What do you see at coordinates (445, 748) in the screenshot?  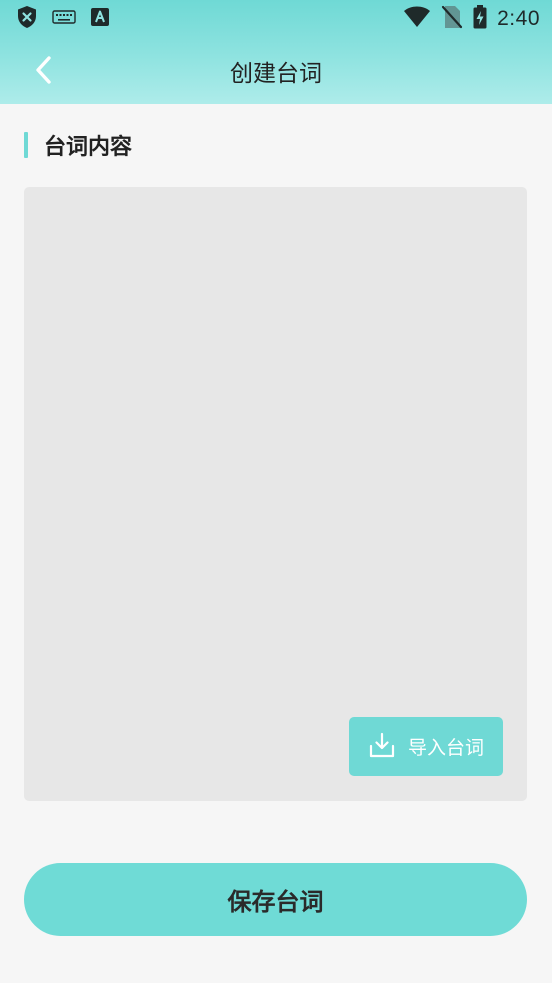 I see `import-lines-label: 导入台词` at bounding box center [445, 748].